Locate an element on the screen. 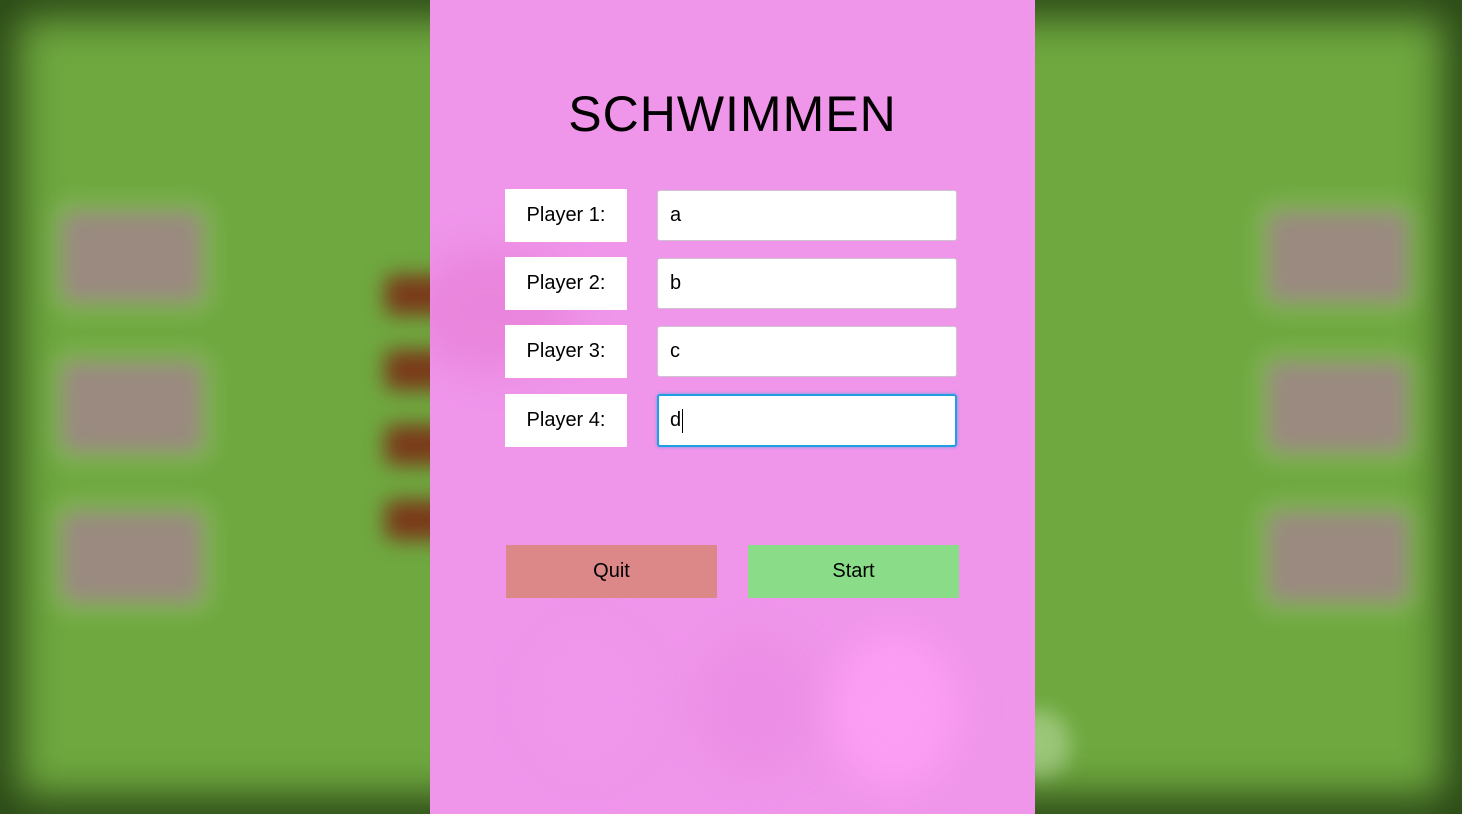 The height and width of the screenshot is (814, 1462). player-3-name-value: c is located at coordinates (675, 351).